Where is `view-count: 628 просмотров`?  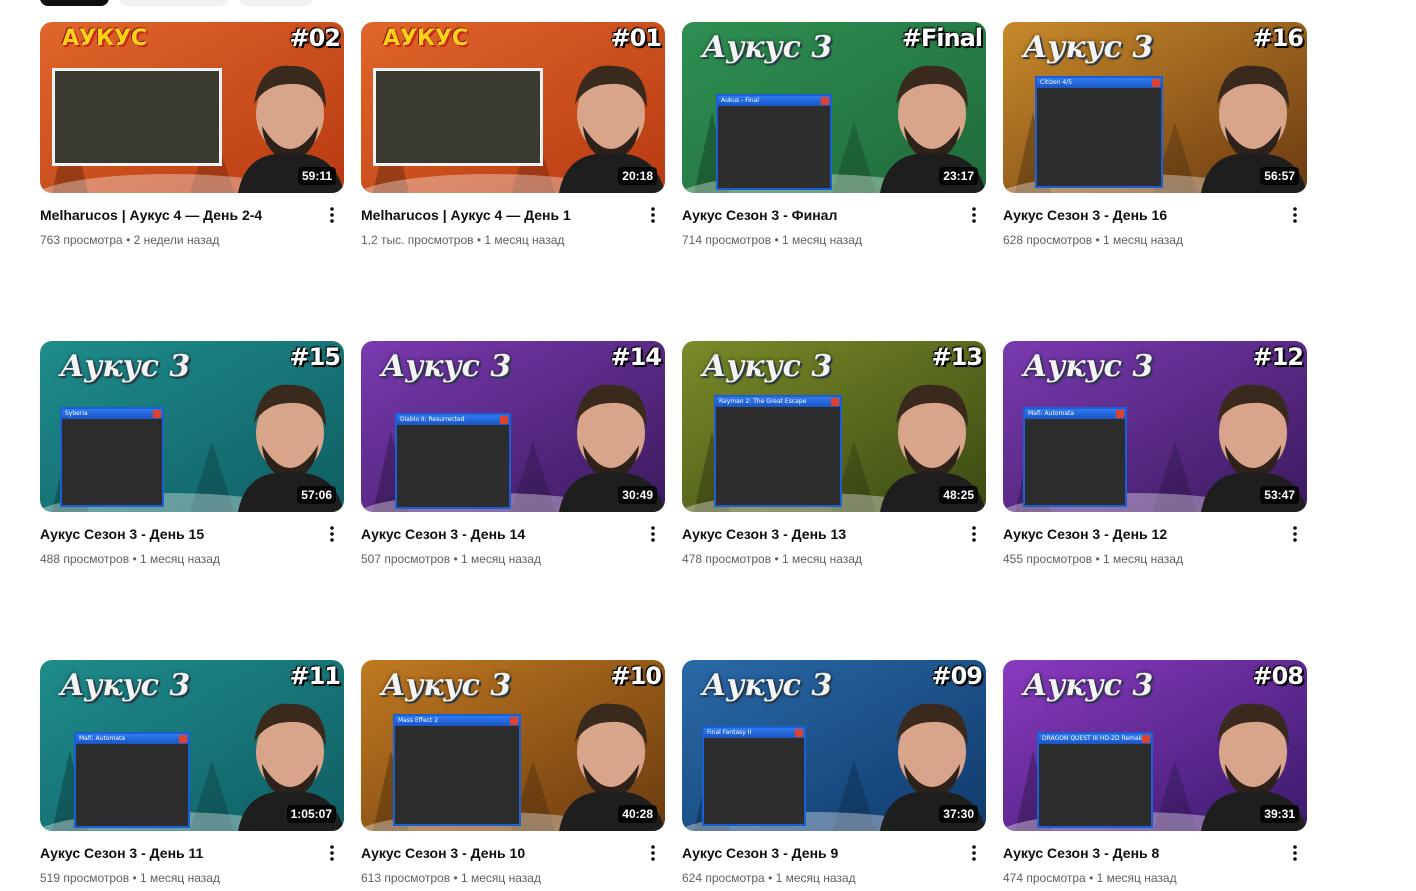 view-count: 628 просмотров is located at coordinates (1048, 240).